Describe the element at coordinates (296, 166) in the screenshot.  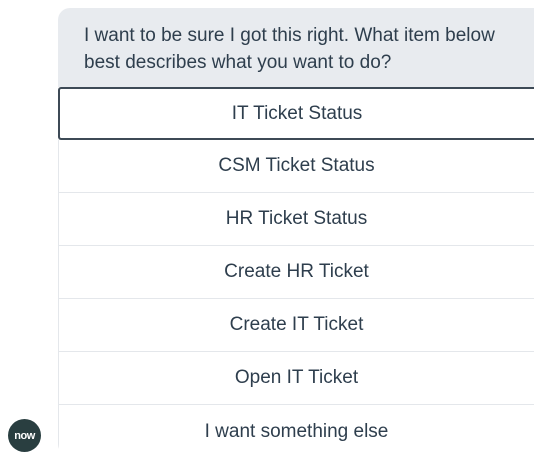
I see `option-csm-ticket-status: CSM Ticket Status` at that location.